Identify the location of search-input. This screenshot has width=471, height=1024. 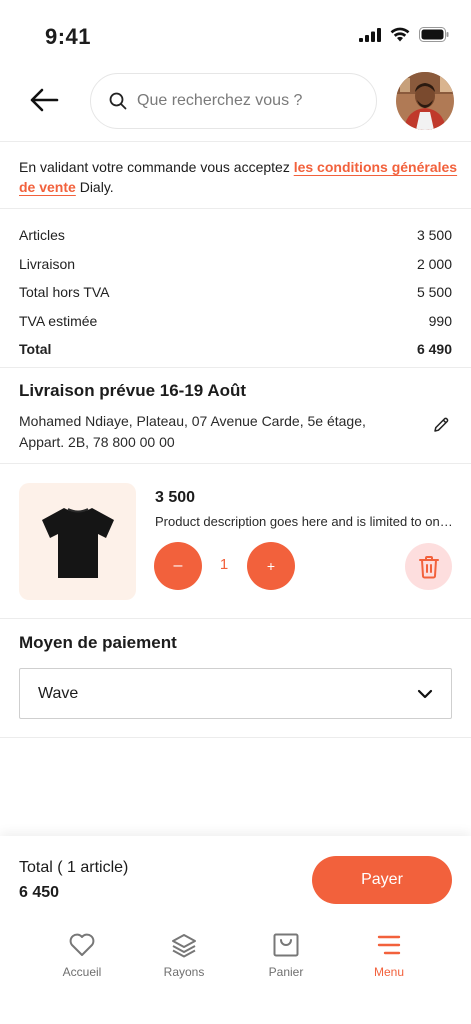
(247, 101).